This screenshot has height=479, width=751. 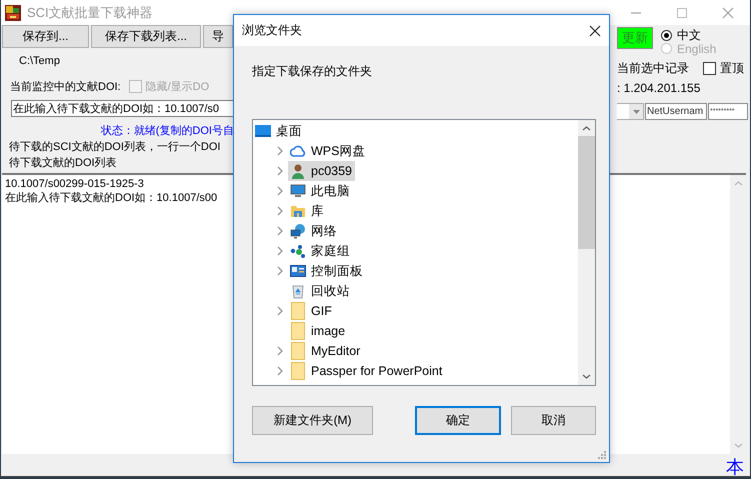 I want to click on dialog-prompt: 指定下载保存的文件夹, so click(x=312, y=71).